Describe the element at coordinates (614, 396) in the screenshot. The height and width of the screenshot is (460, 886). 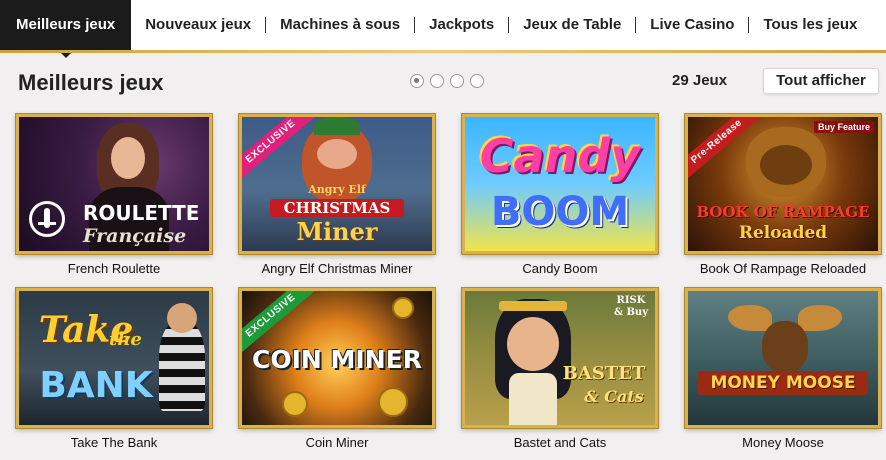
I see `game-art-subtitle: & Cats` at that location.